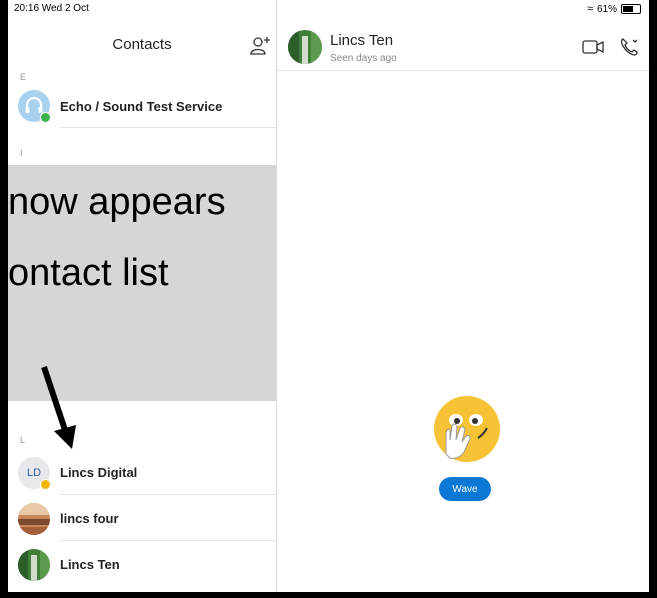 This screenshot has width=657, height=598. Describe the element at coordinates (463, 44) in the screenshot. I see `chat-header: Lincs Ten Seen days ago` at that location.